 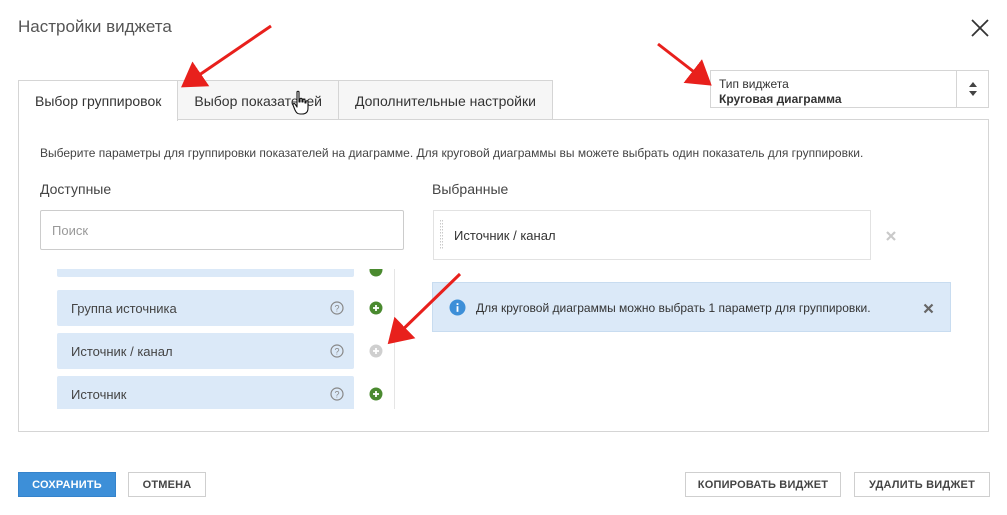 What do you see at coordinates (445, 100) in the screenshot?
I see `tab-advanced-settings: Дополнительные настройки` at bounding box center [445, 100].